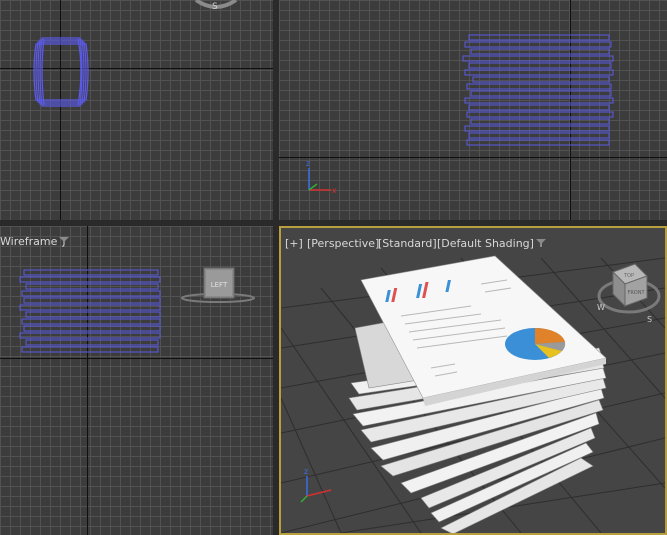 This screenshot has height=535, width=667. Describe the element at coordinates (334, 190) in the screenshot. I see `axis-x-label: x` at that location.